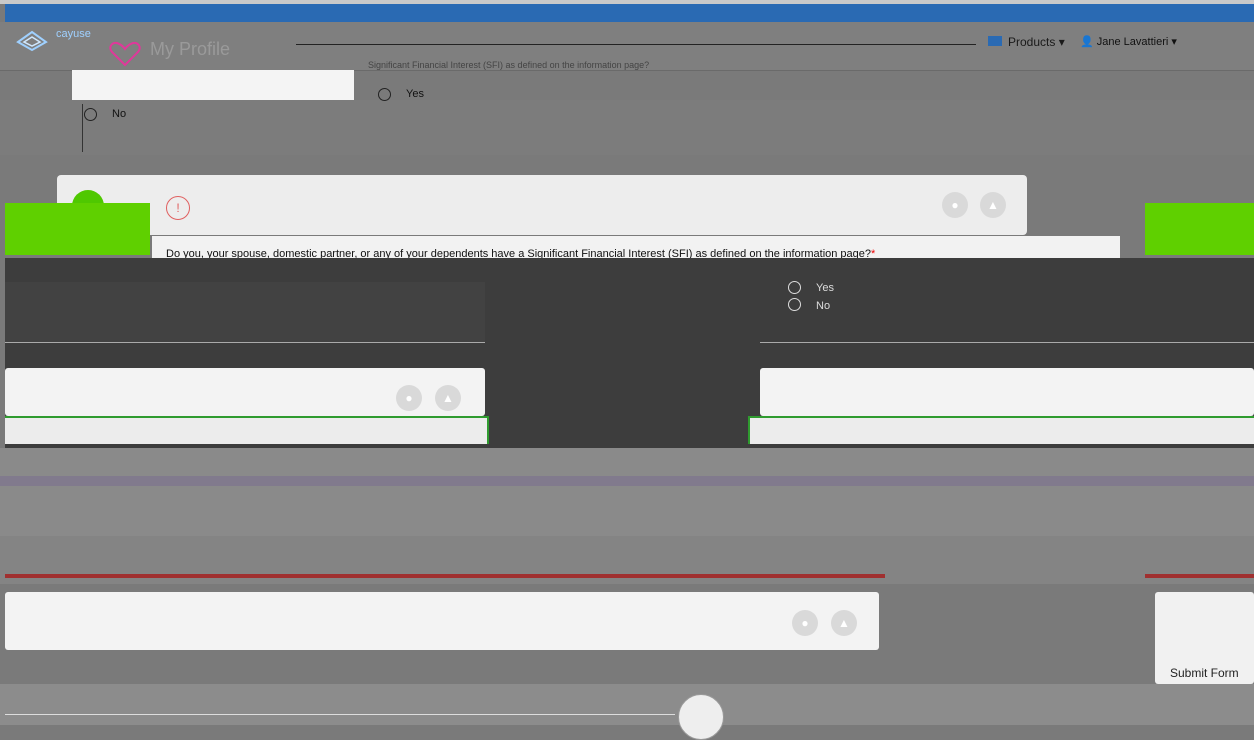 The width and height of the screenshot is (1254, 740). What do you see at coordinates (247, 430) in the screenshot?
I see `answered-border-left` at bounding box center [247, 430].